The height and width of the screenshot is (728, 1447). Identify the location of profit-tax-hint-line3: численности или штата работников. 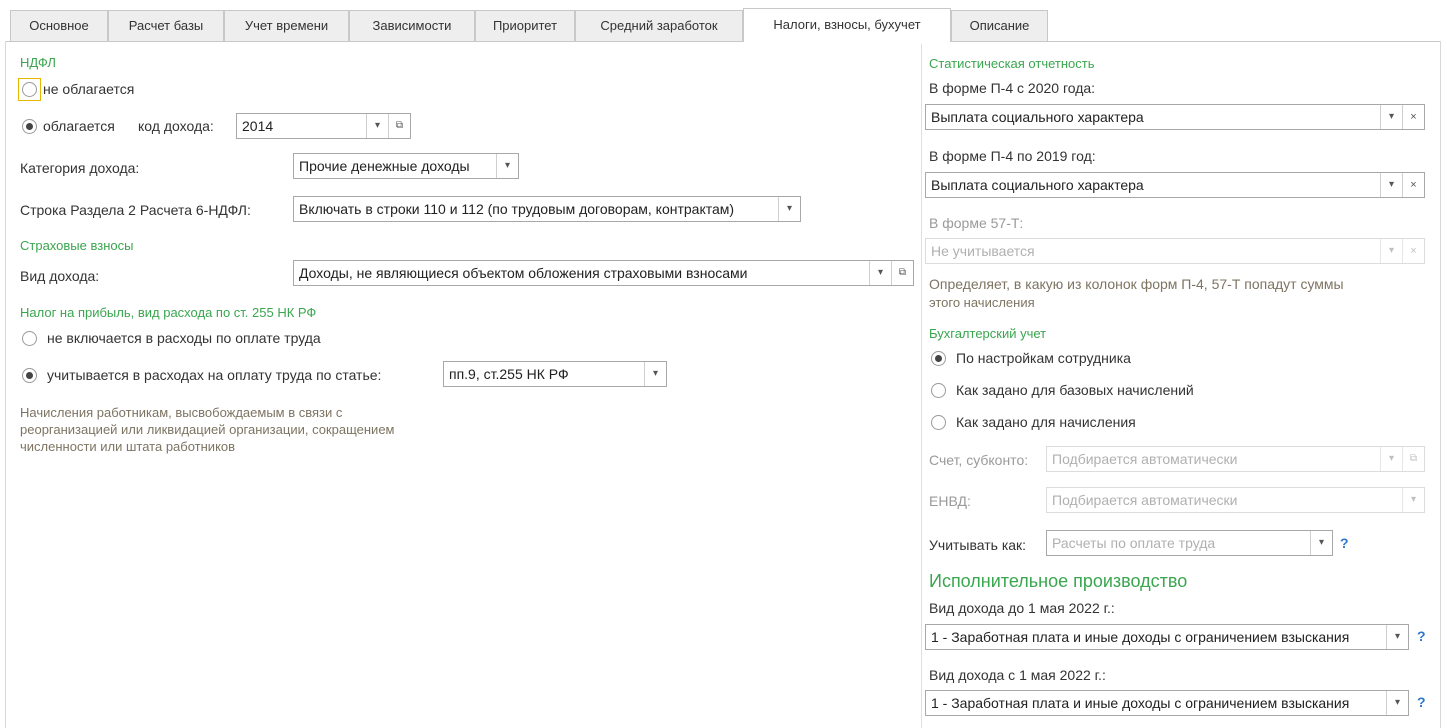
(128, 446).